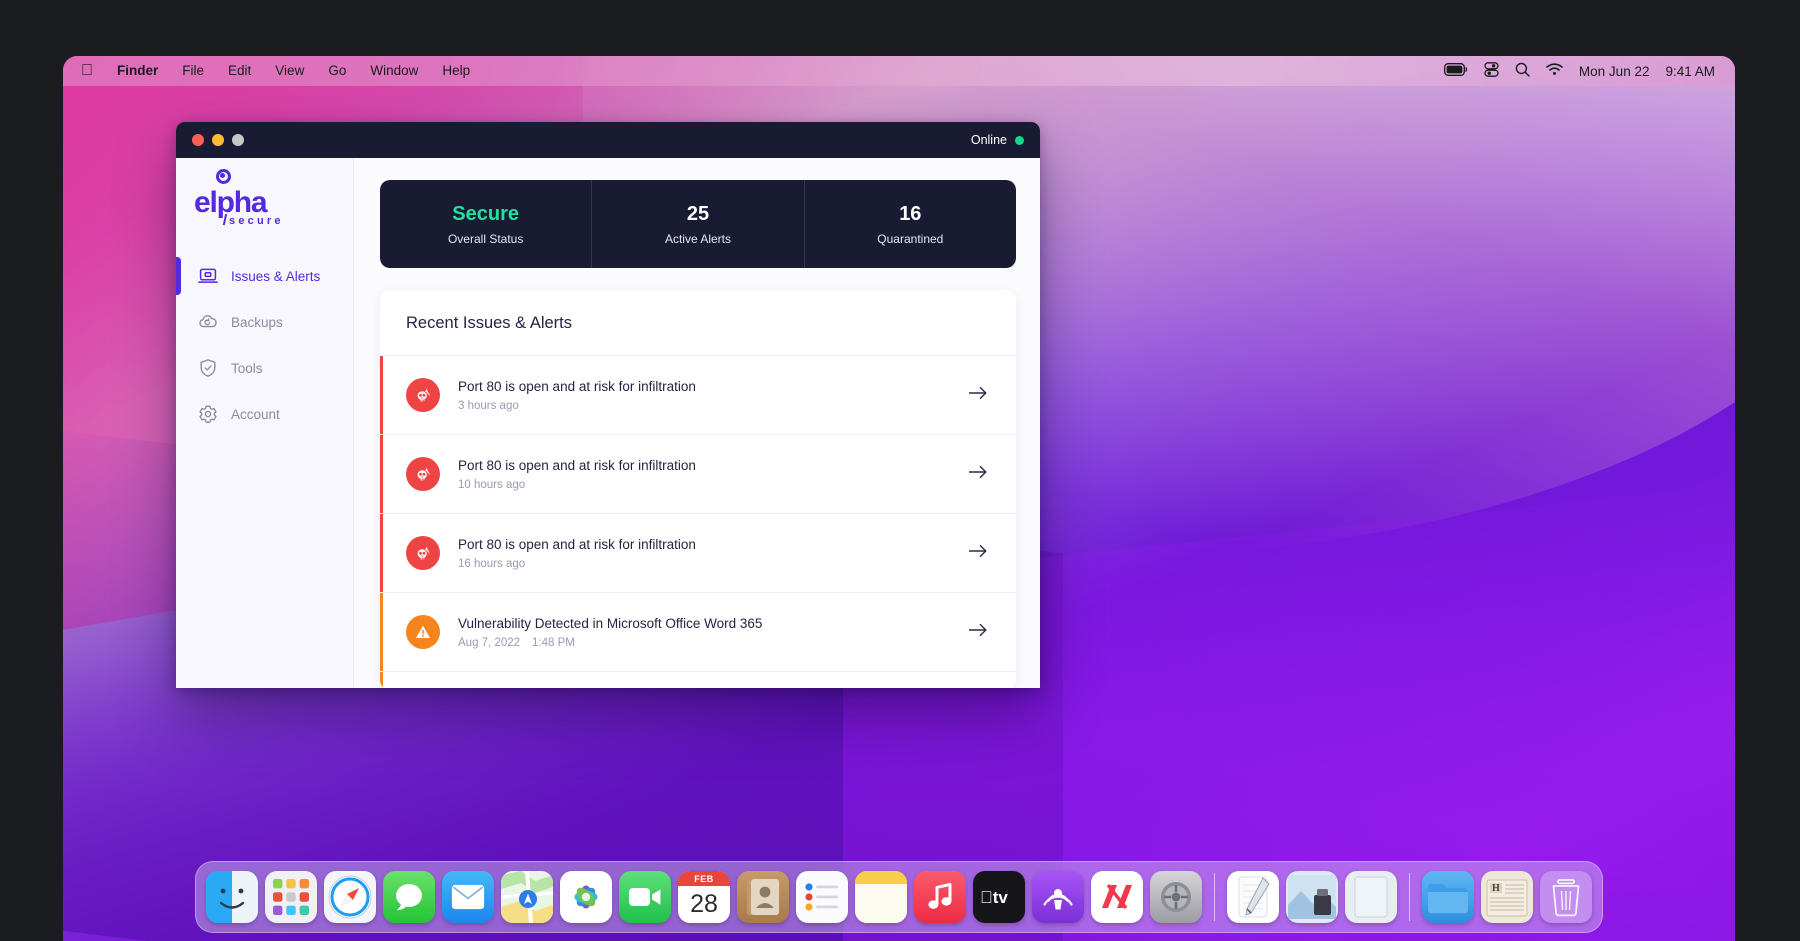 The height and width of the screenshot is (941, 1800). Describe the element at coordinates (291, 897) in the screenshot. I see `launchpad-icon` at that location.